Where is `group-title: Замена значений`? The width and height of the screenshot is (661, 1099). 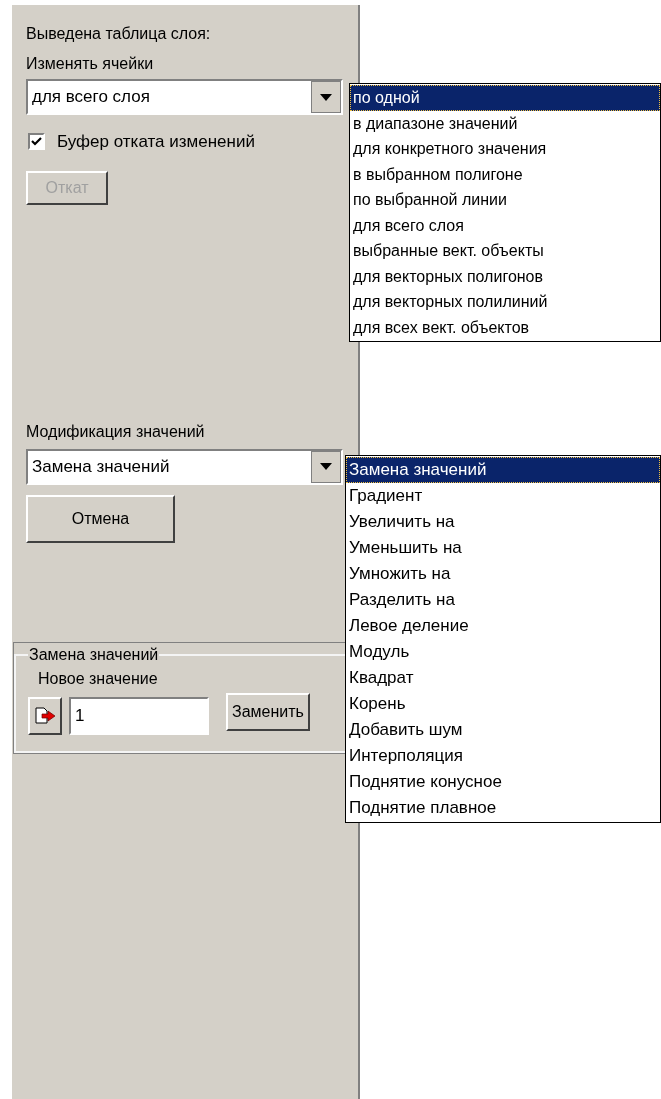
group-title: Замена значений is located at coordinates (94, 654).